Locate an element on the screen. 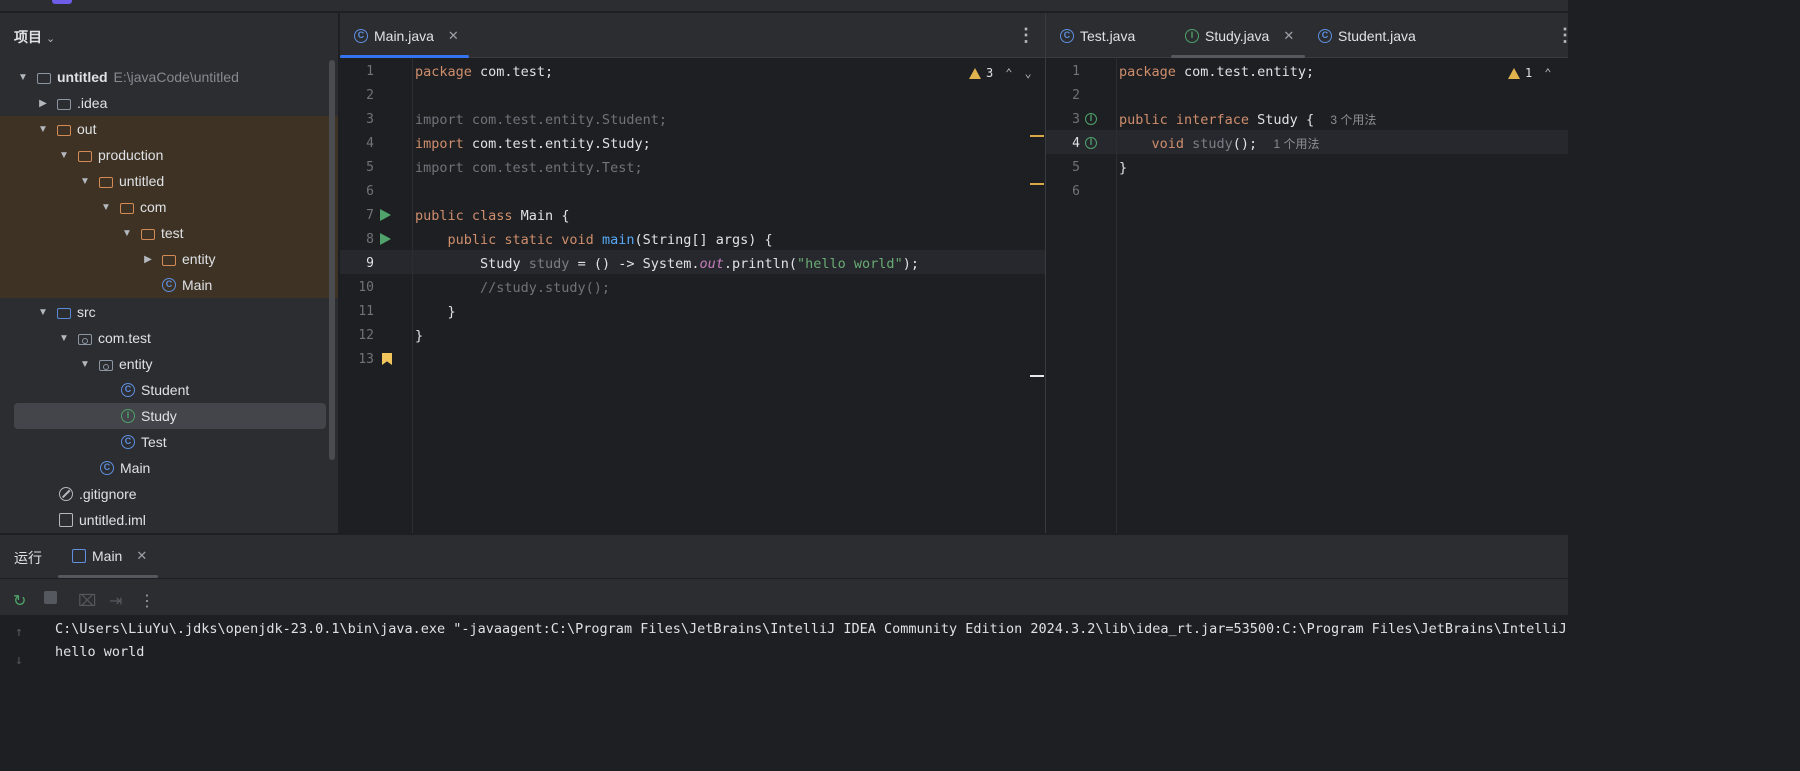 The image size is (1800, 771). code-line-10: //study.study(); is located at coordinates (513, 288).